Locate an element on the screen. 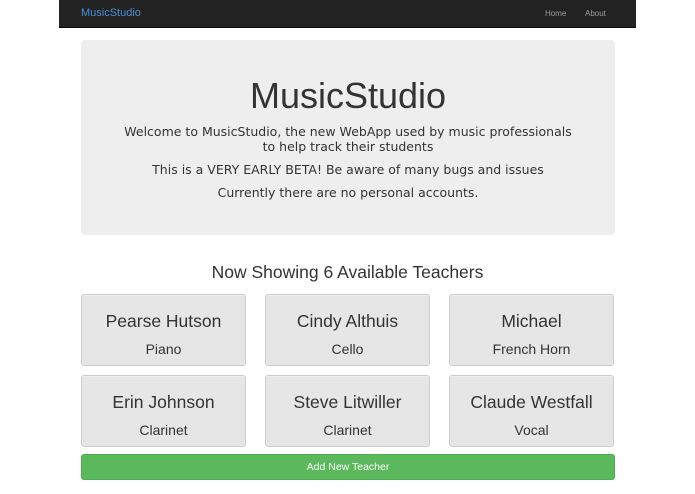 This screenshot has height=494, width=695. teacher-card: Steve Litwiller Clarinet is located at coordinates (347, 411).